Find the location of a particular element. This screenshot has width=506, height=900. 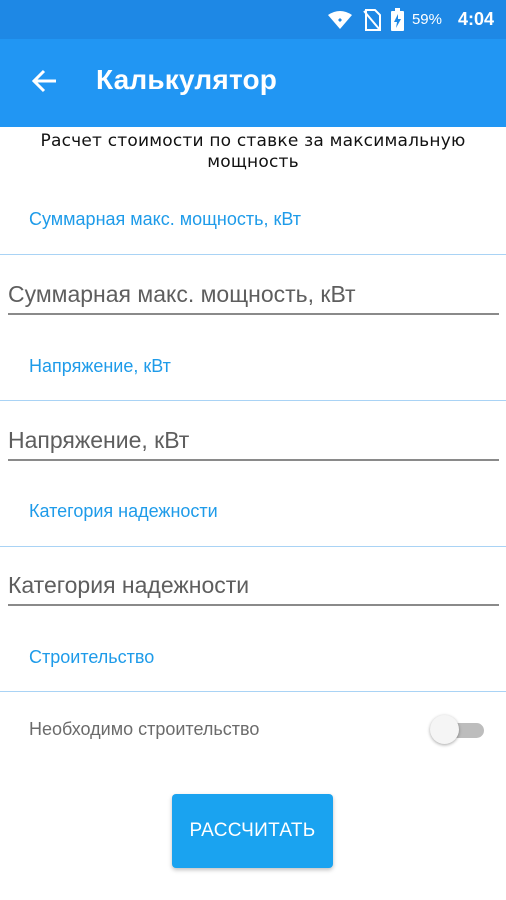

page-title: Калькулятор is located at coordinates (187, 79).